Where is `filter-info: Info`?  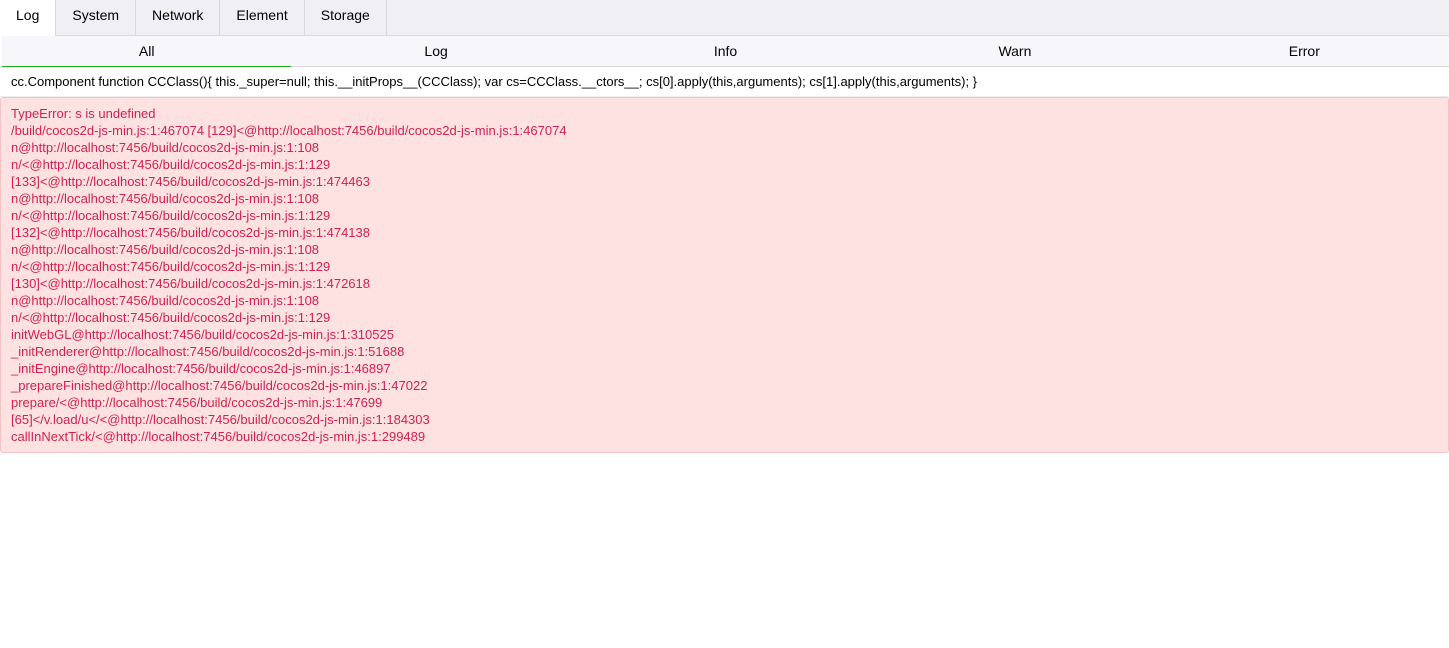 filter-info: Info is located at coordinates (725, 51).